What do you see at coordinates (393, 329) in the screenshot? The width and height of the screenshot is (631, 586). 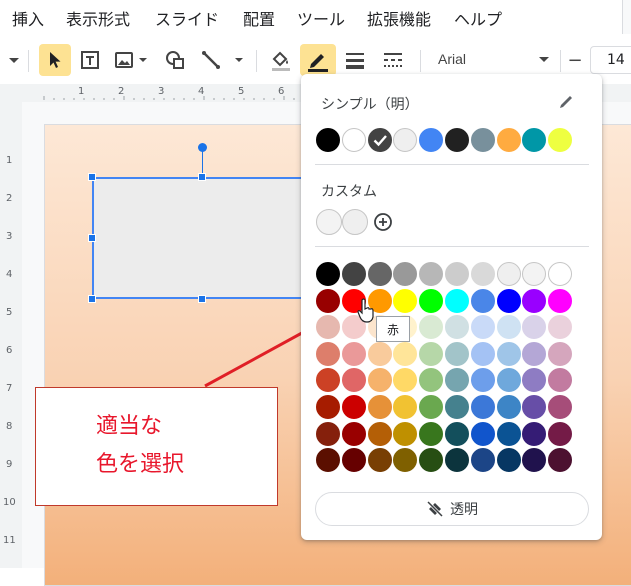 I see `color-tooltip: 赤` at bounding box center [393, 329].